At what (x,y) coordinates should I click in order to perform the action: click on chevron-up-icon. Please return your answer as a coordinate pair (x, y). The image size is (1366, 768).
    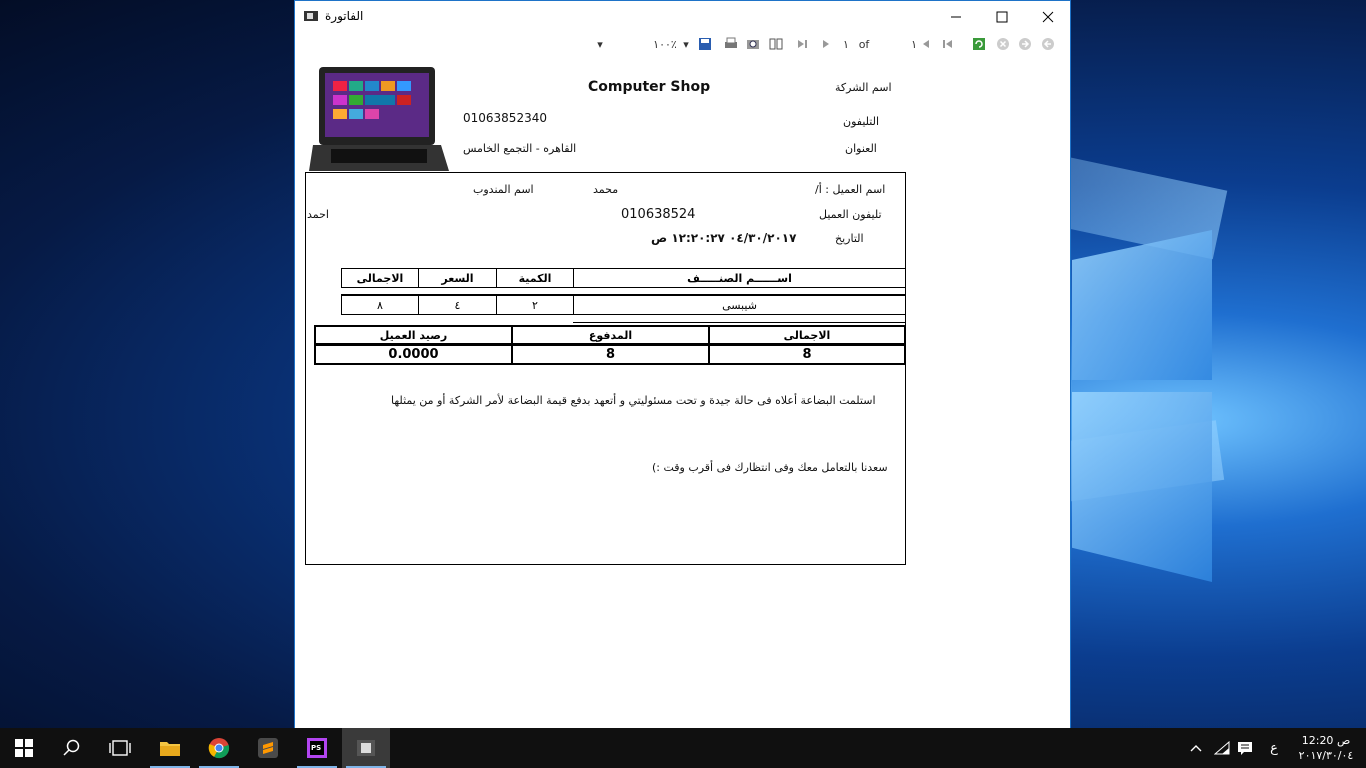
    Looking at the image, I should click on (1196, 748).